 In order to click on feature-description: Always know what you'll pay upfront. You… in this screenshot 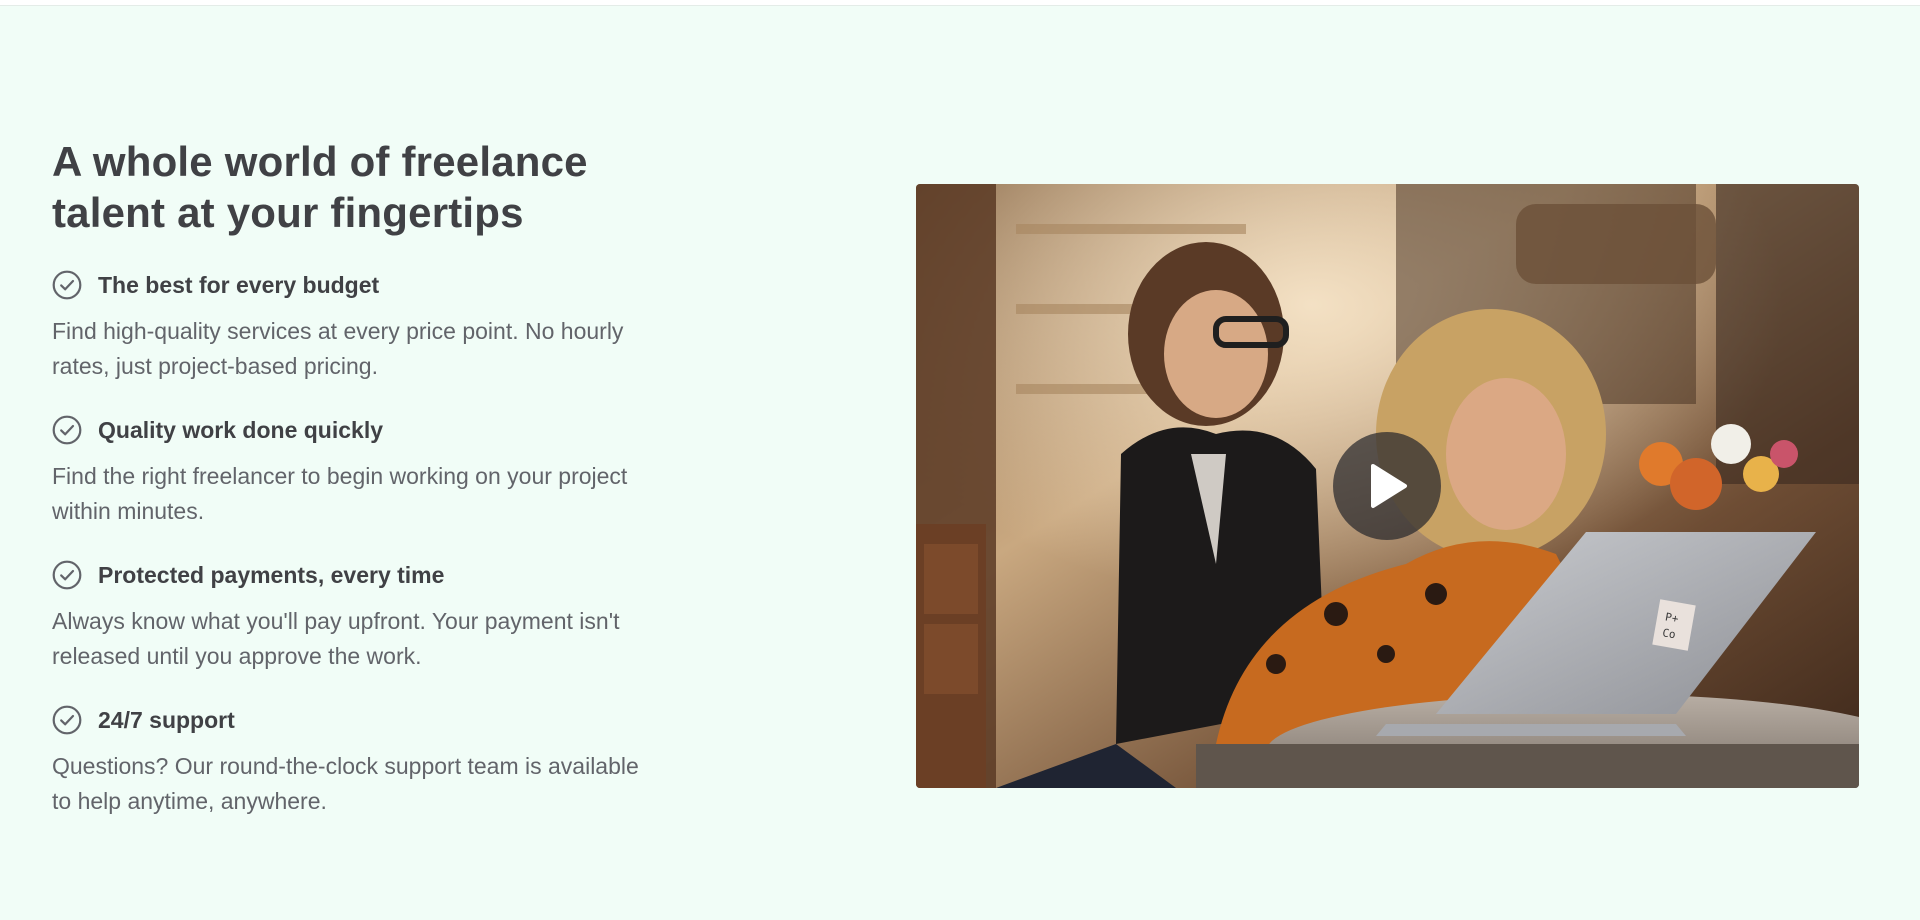, I will do `click(336, 638)`.